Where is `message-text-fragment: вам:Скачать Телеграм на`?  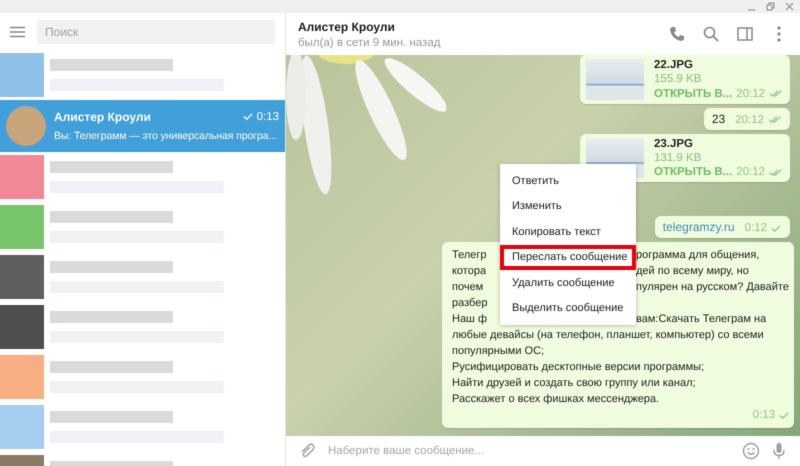 message-text-fragment: вам:Скачать Телеграм на is located at coordinates (702, 319).